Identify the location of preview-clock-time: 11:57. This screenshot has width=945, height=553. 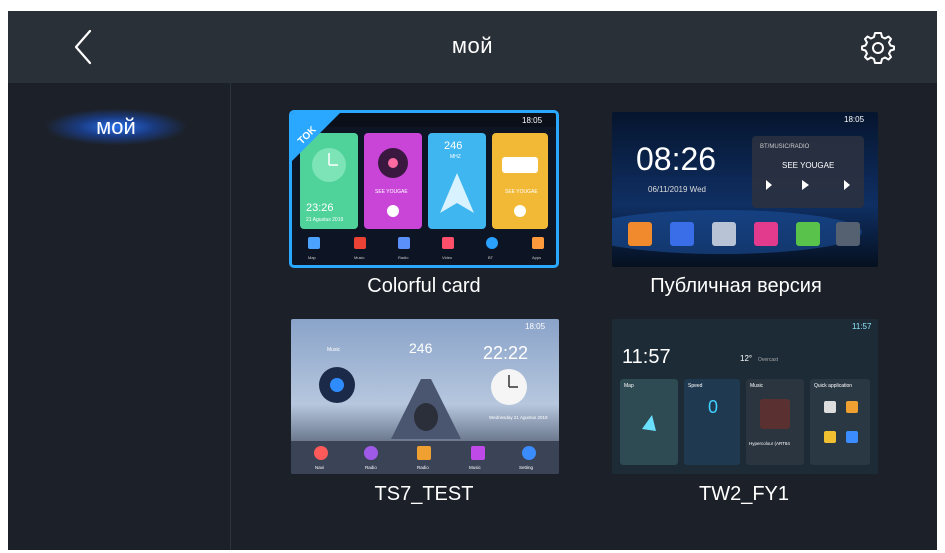
(646, 357).